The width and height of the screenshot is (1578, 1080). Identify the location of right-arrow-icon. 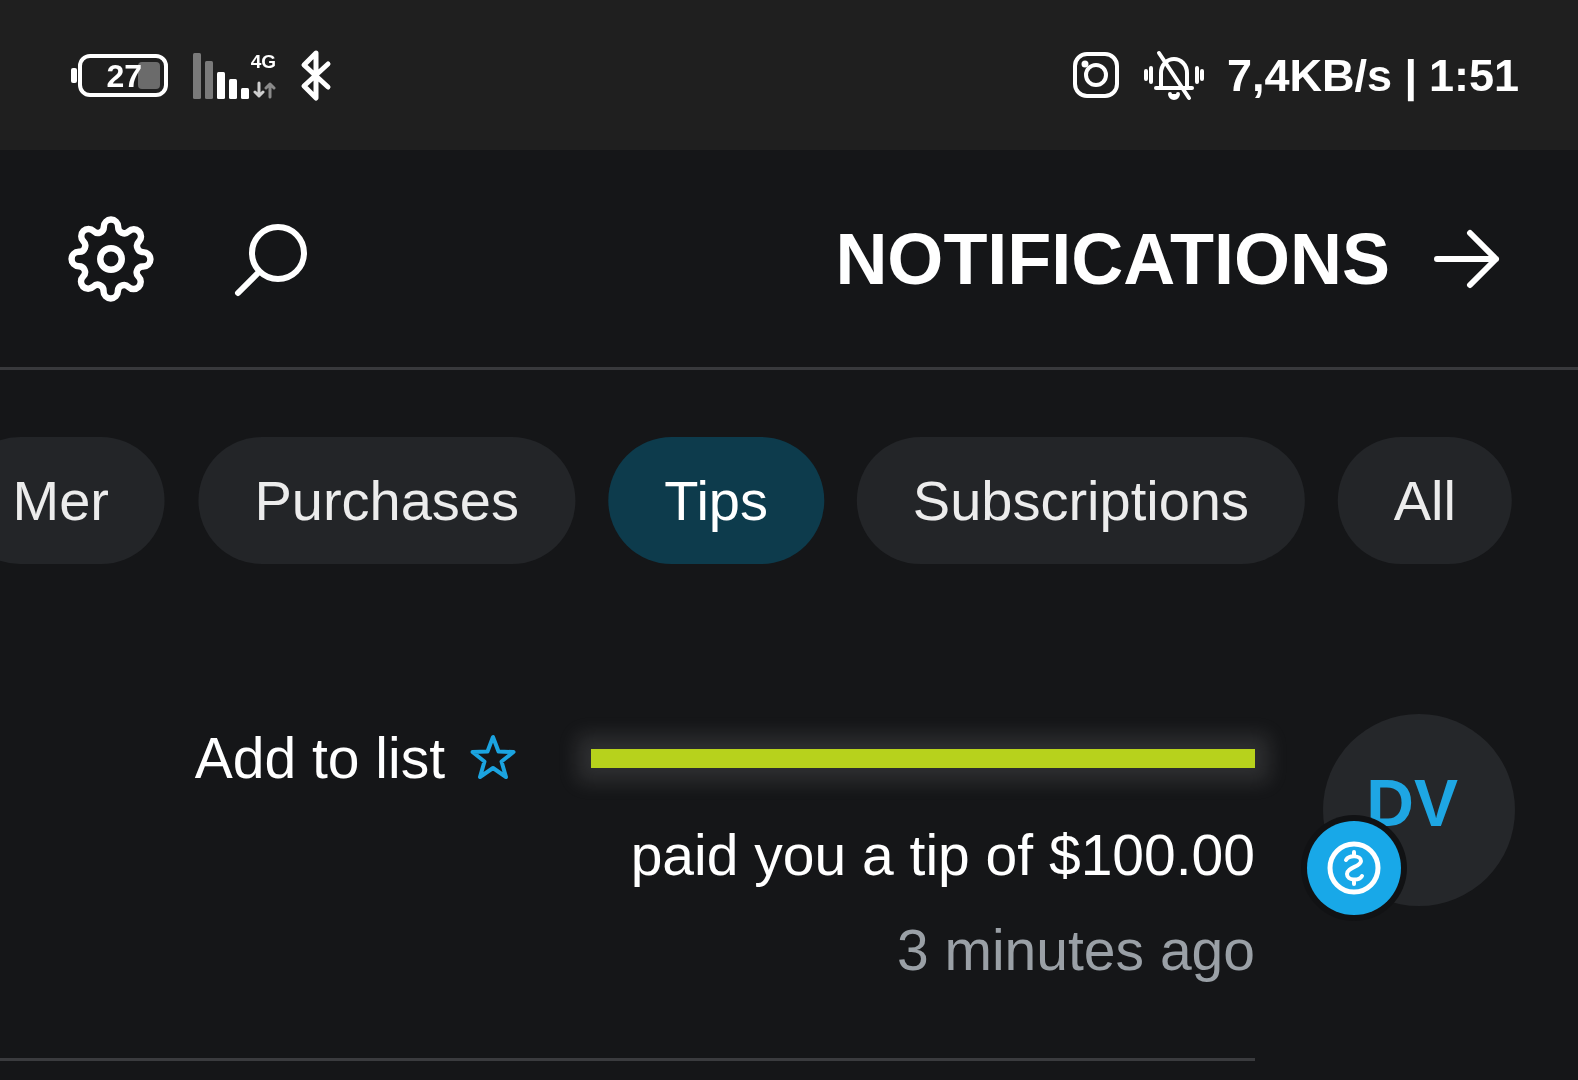
(1467, 258).